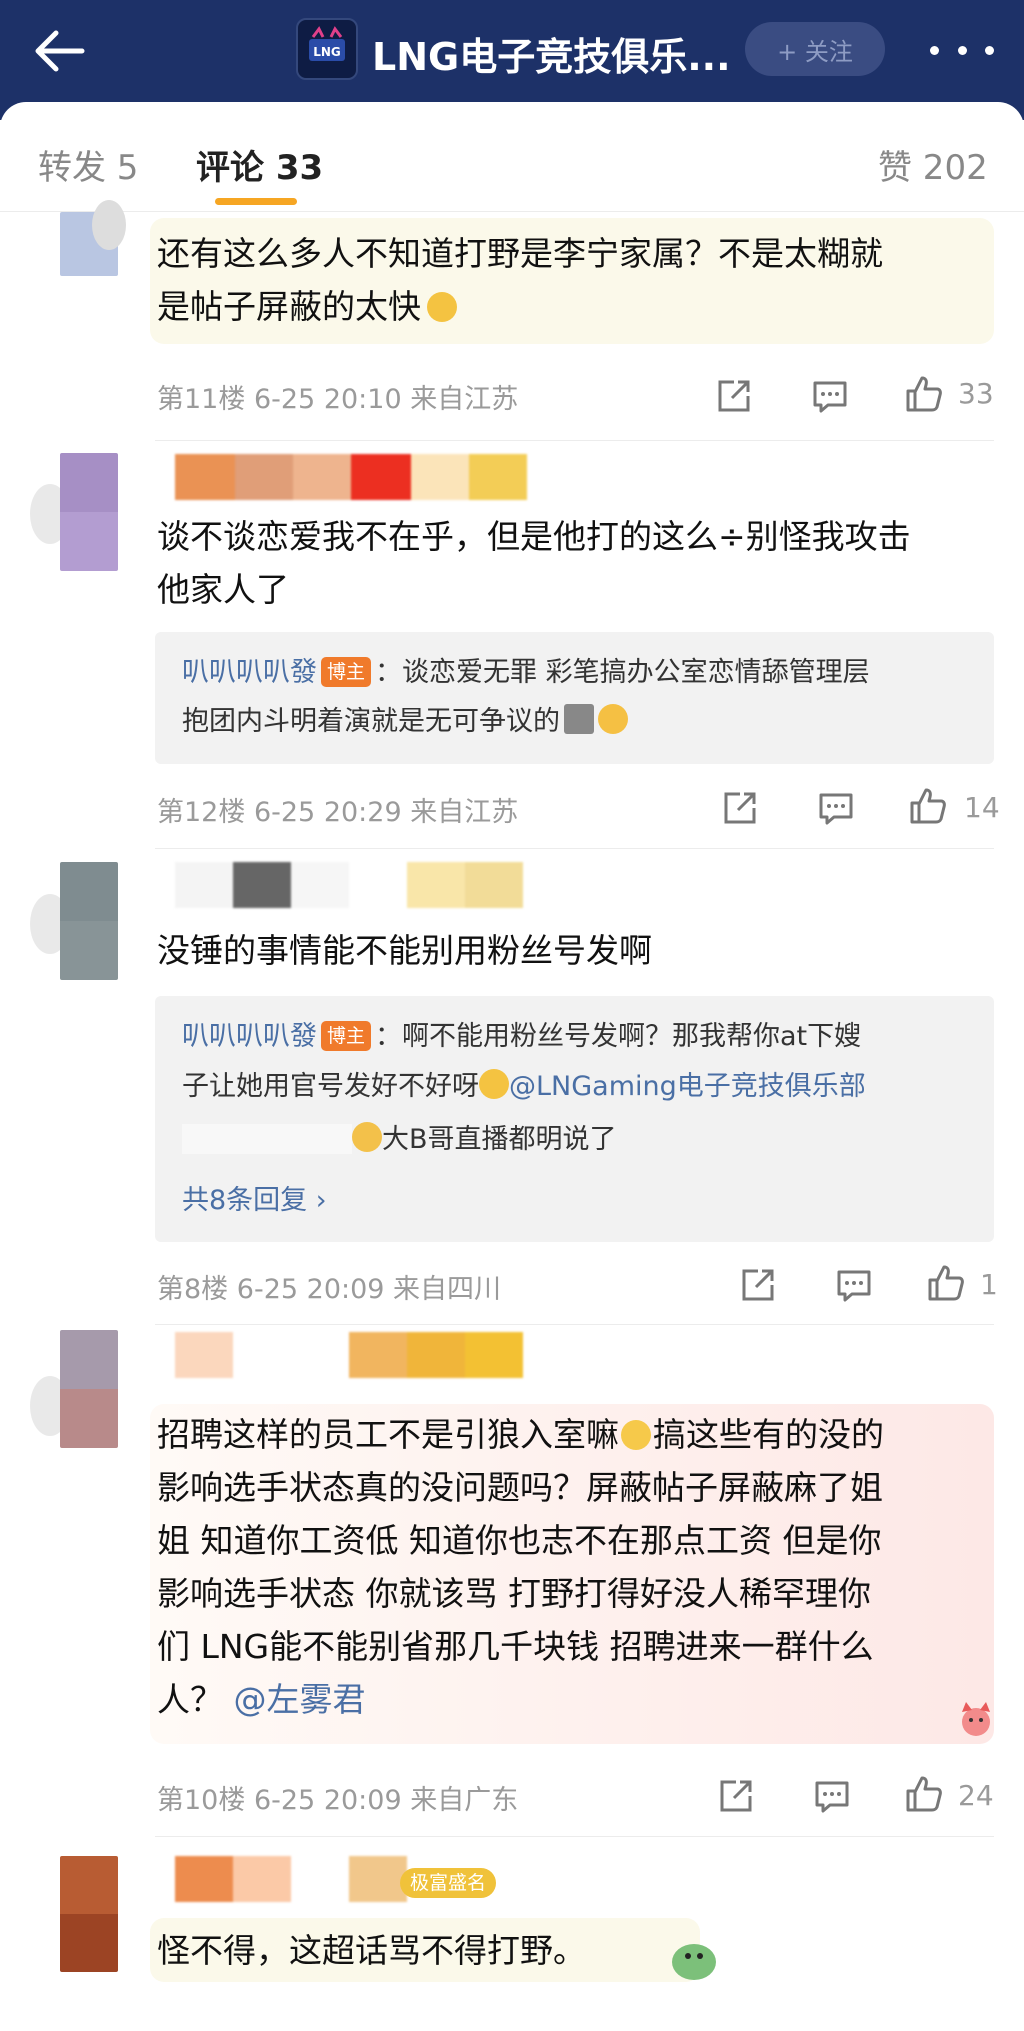  I want to click on comment-text-line: 招聘这样的员工不是引狼入室嘛 搞这些有的没的, so click(520, 1434).